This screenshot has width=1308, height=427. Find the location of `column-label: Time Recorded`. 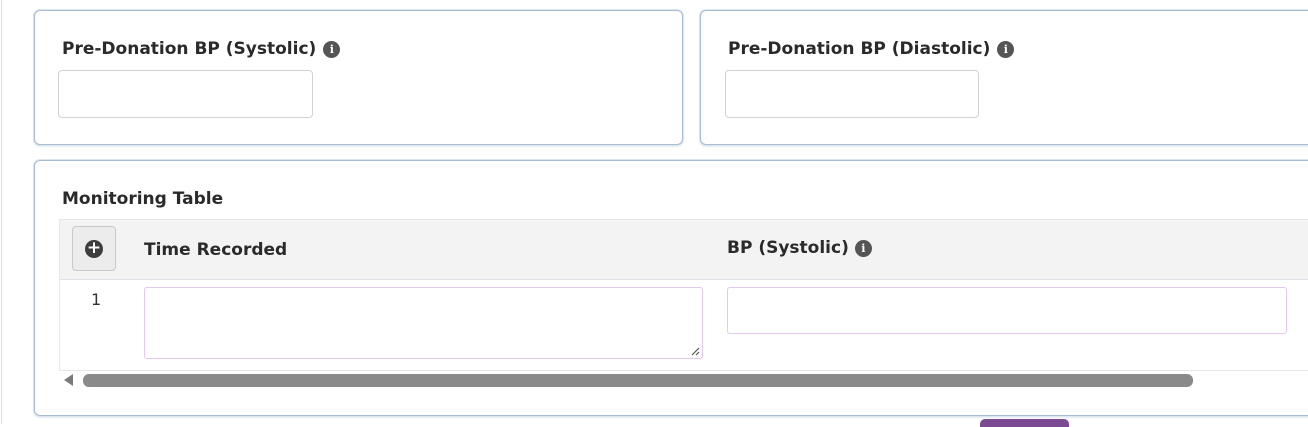

column-label: Time Recorded is located at coordinates (216, 250).